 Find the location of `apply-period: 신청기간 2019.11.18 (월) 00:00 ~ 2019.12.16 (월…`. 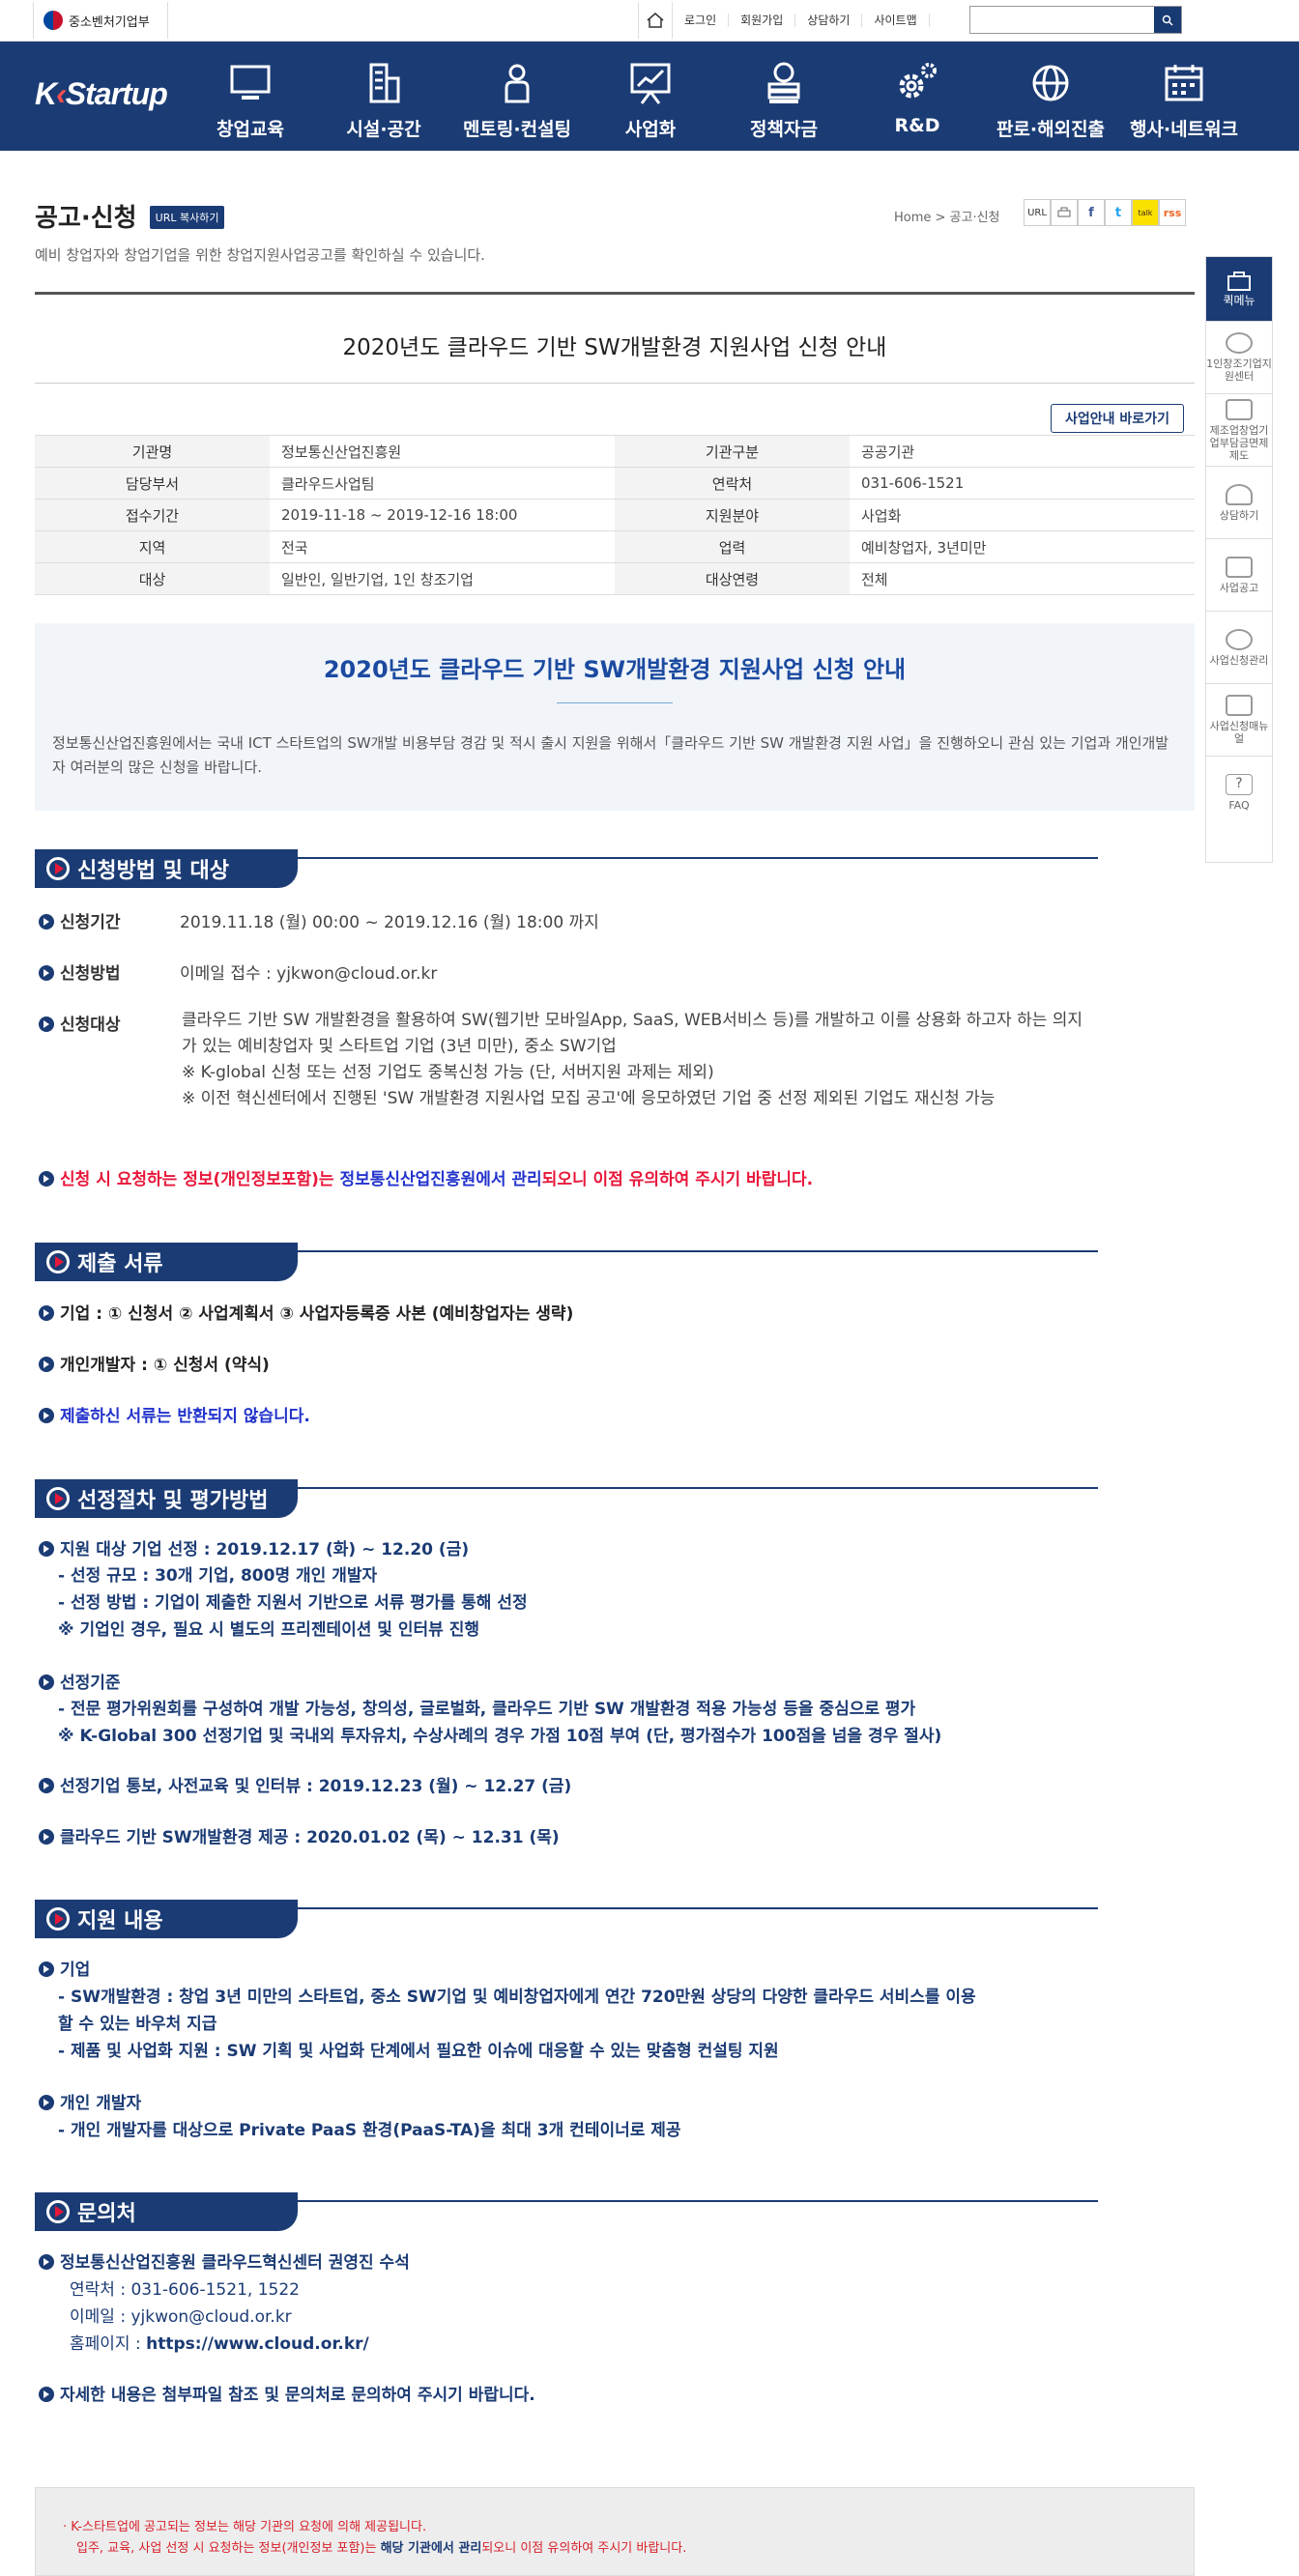

apply-period: 신청기간 2019.11.18 (월) 00:00 ~ 2019.12.16 (월… is located at coordinates (319, 920).